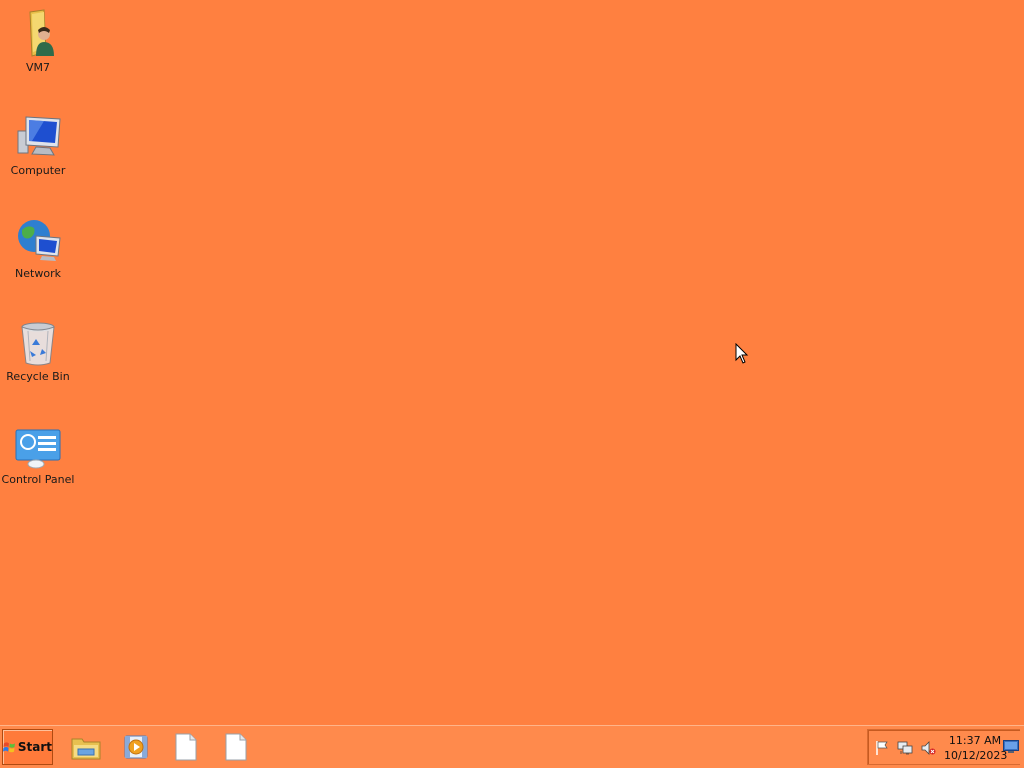 This screenshot has width=1024, height=768. Describe the element at coordinates (928, 748) in the screenshot. I see `volume-muted-icon` at that location.